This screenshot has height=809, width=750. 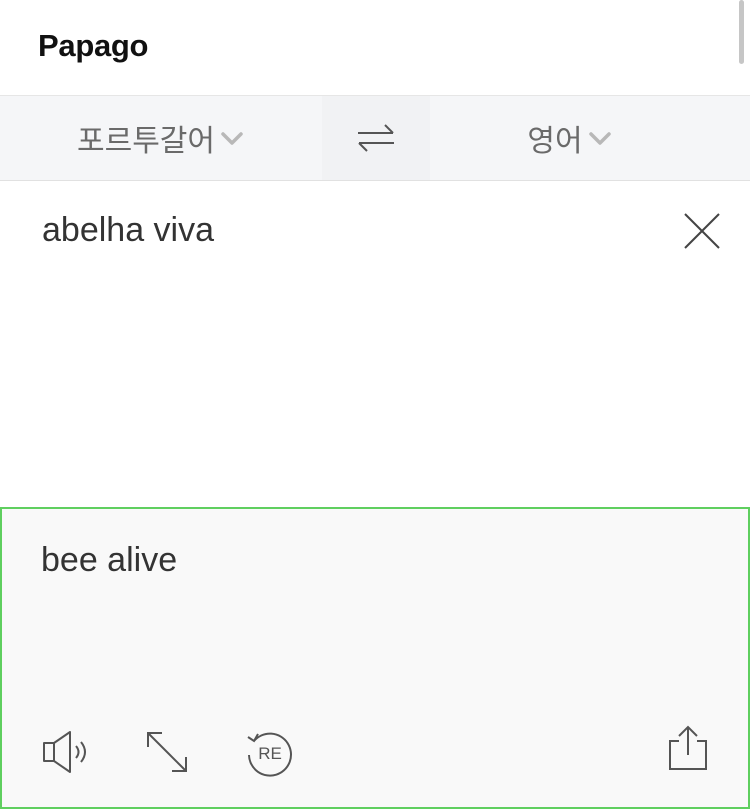 I want to click on close-icon, so click(x=702, y=231).